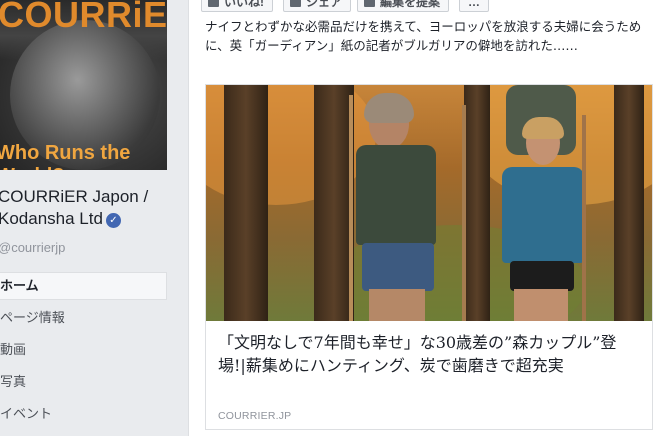 This screenshot has width=656, height=436. What do you see at coordinates (83, 416) in the screenshot?
I see `nav-item-events: イベント` at bounding box center [83, 416].